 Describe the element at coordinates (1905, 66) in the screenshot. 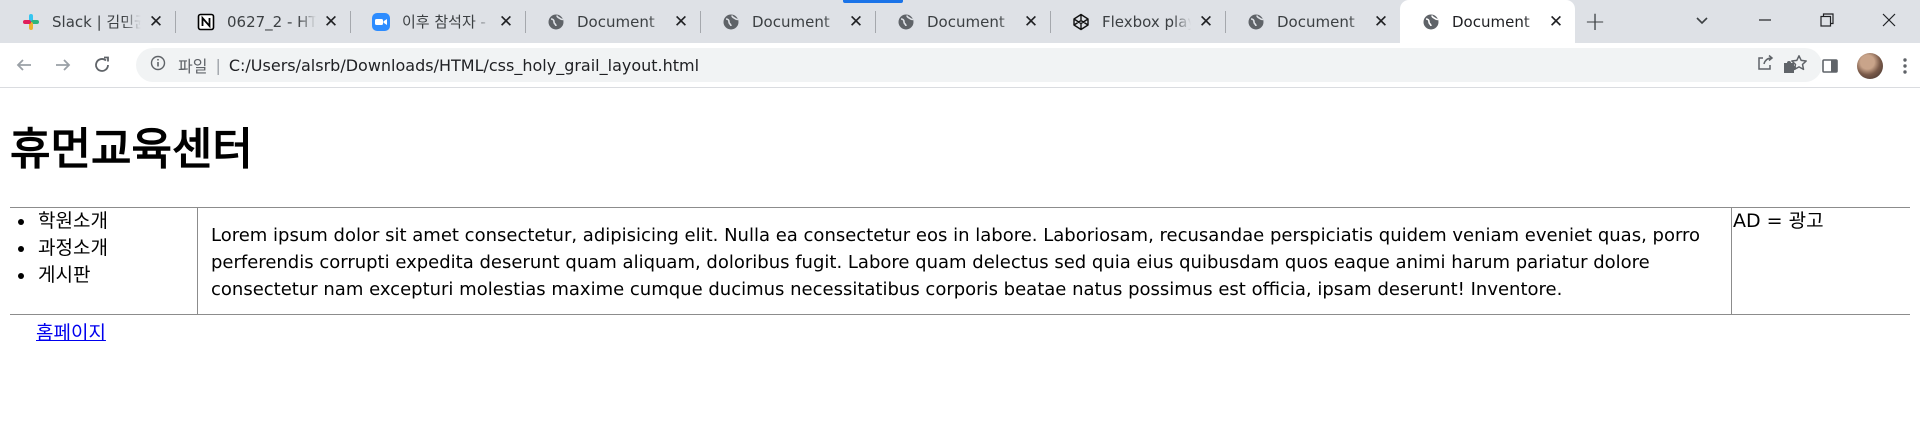

I see `more-menu-icon` at that location.